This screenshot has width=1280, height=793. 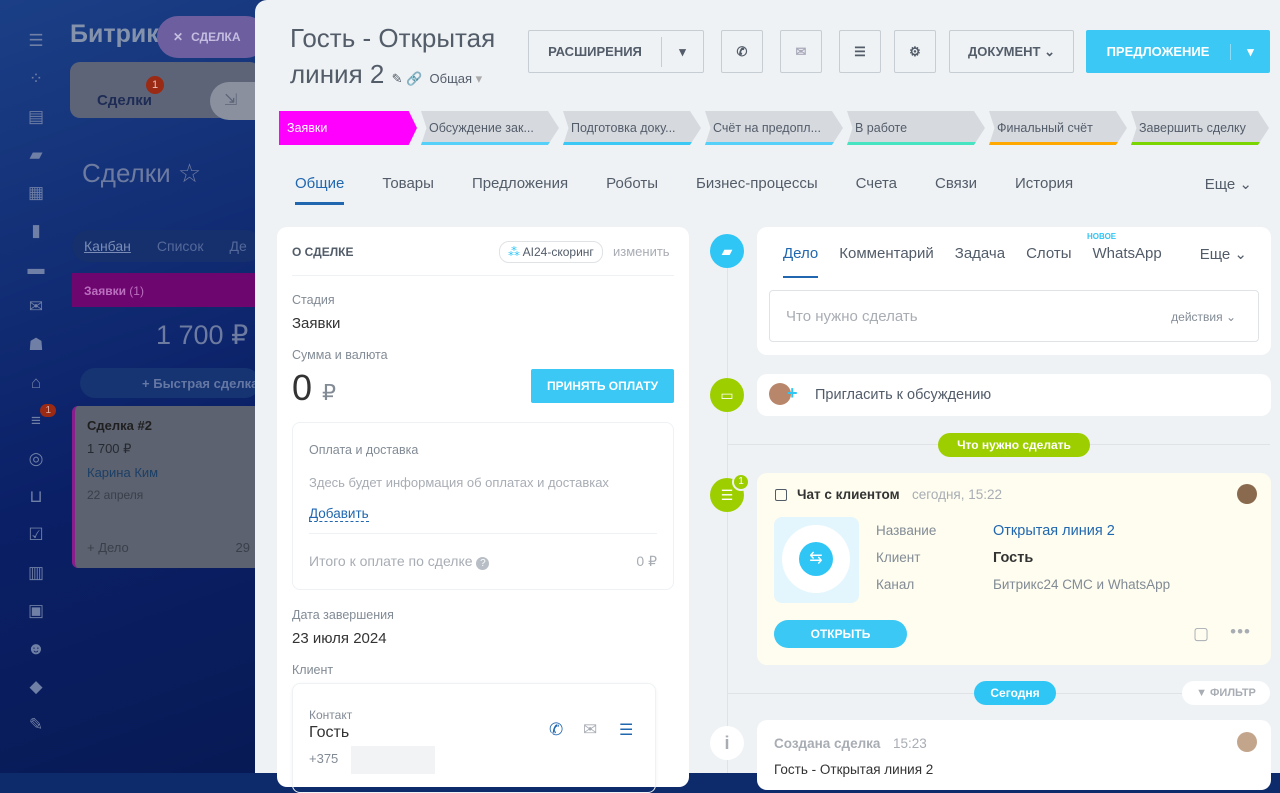 I want to click on contacts-icon: ▣, so click(x=36, y=611).